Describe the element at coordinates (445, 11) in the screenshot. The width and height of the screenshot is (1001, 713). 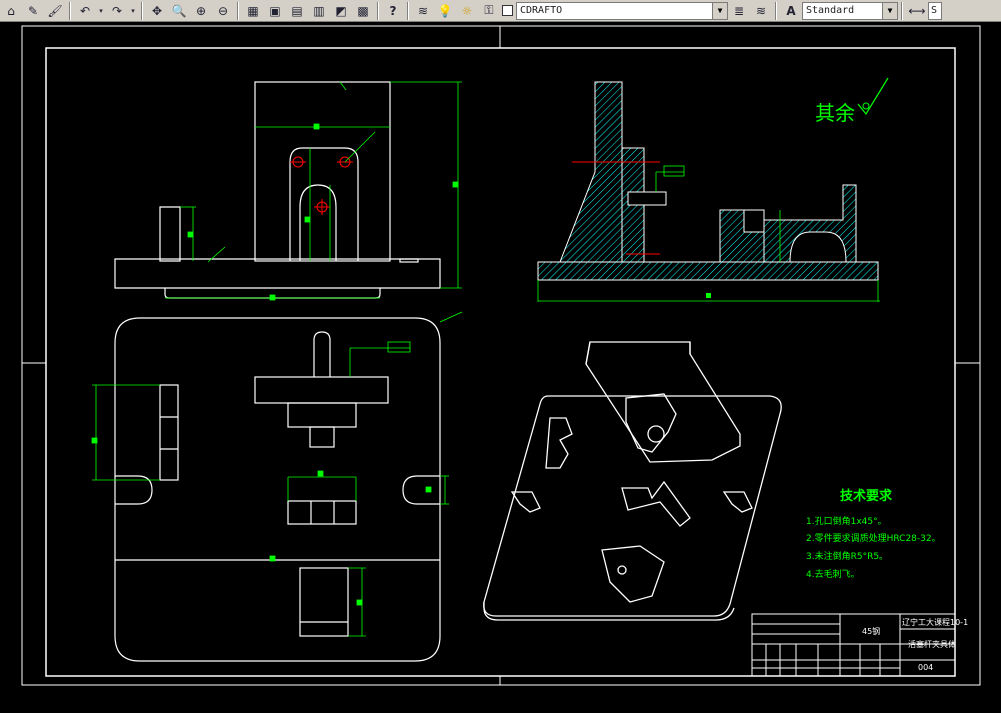
I see `bulb-icon: 💡` at that location.